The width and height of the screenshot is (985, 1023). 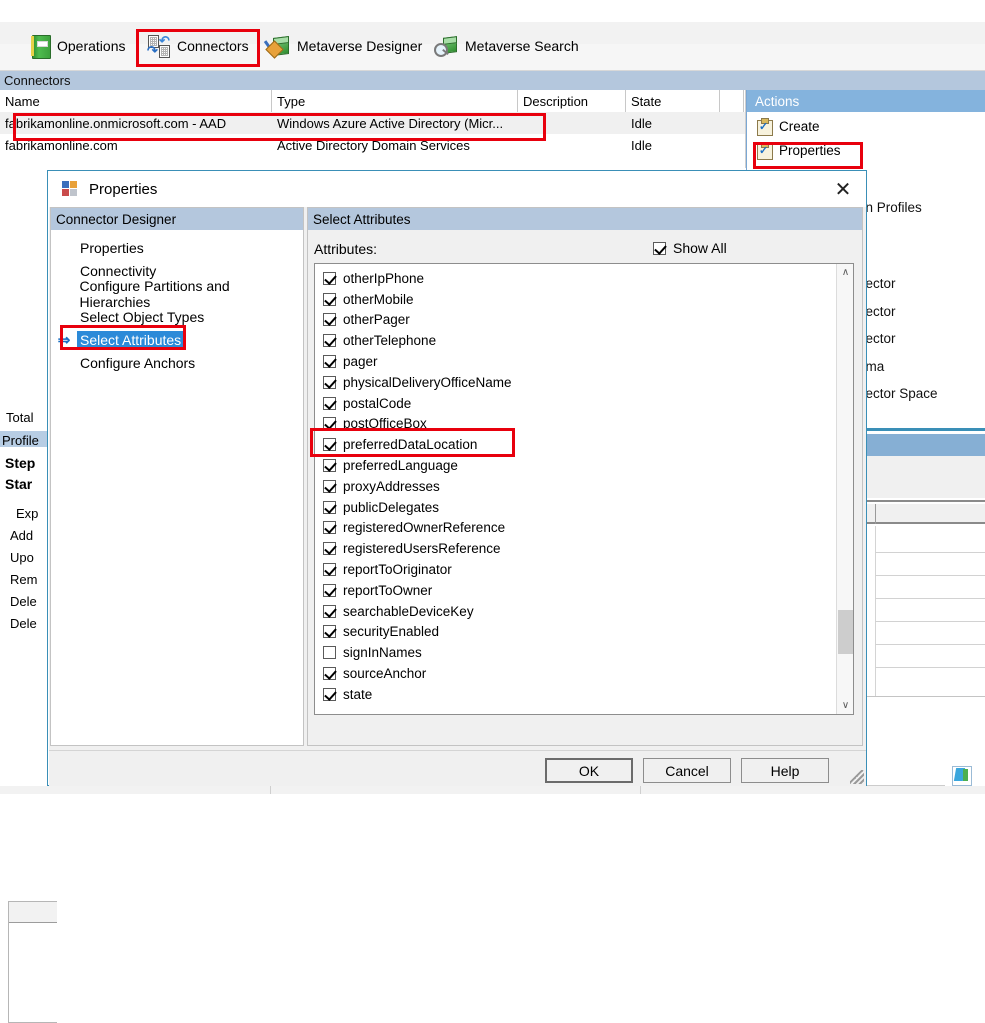 I want to click on attribute-label: otherIpPhone, so click(x=384, y=278).